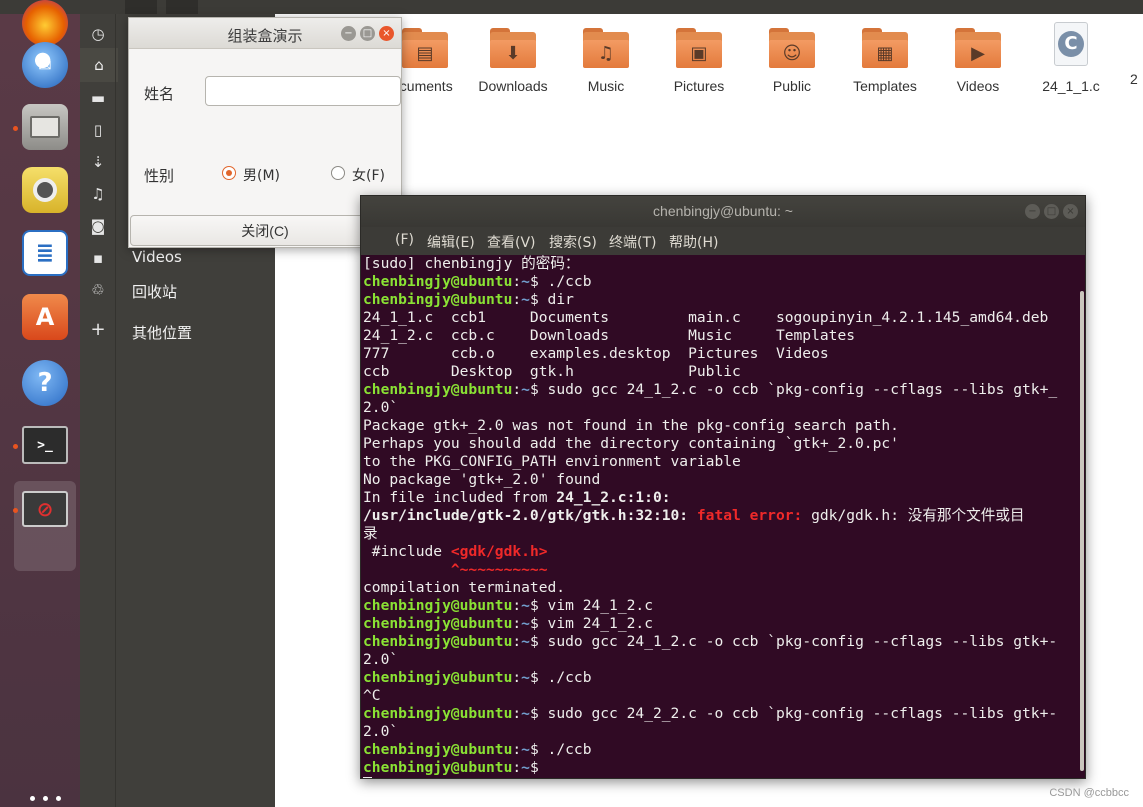 This screenshot has width=1143, height=807. What do you see at coordinates (1071, 58) in the screenshot?
I see `file-24-1-1-c: C 24_1_1.c` at bounding box center [1071, 58].